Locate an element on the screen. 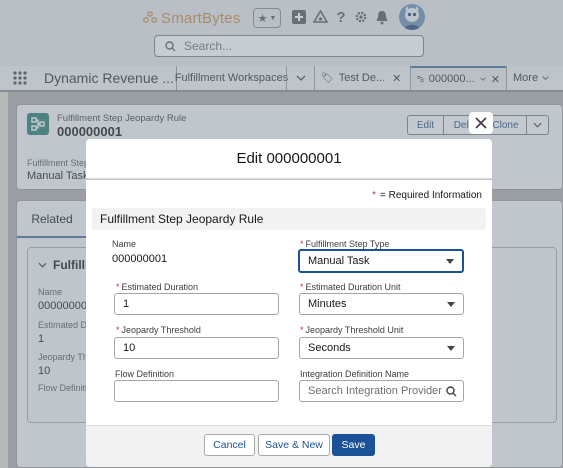 The height and width of the screenshot is (468, 563). save-new-button: Save & New is located at coordinates (294, 445).